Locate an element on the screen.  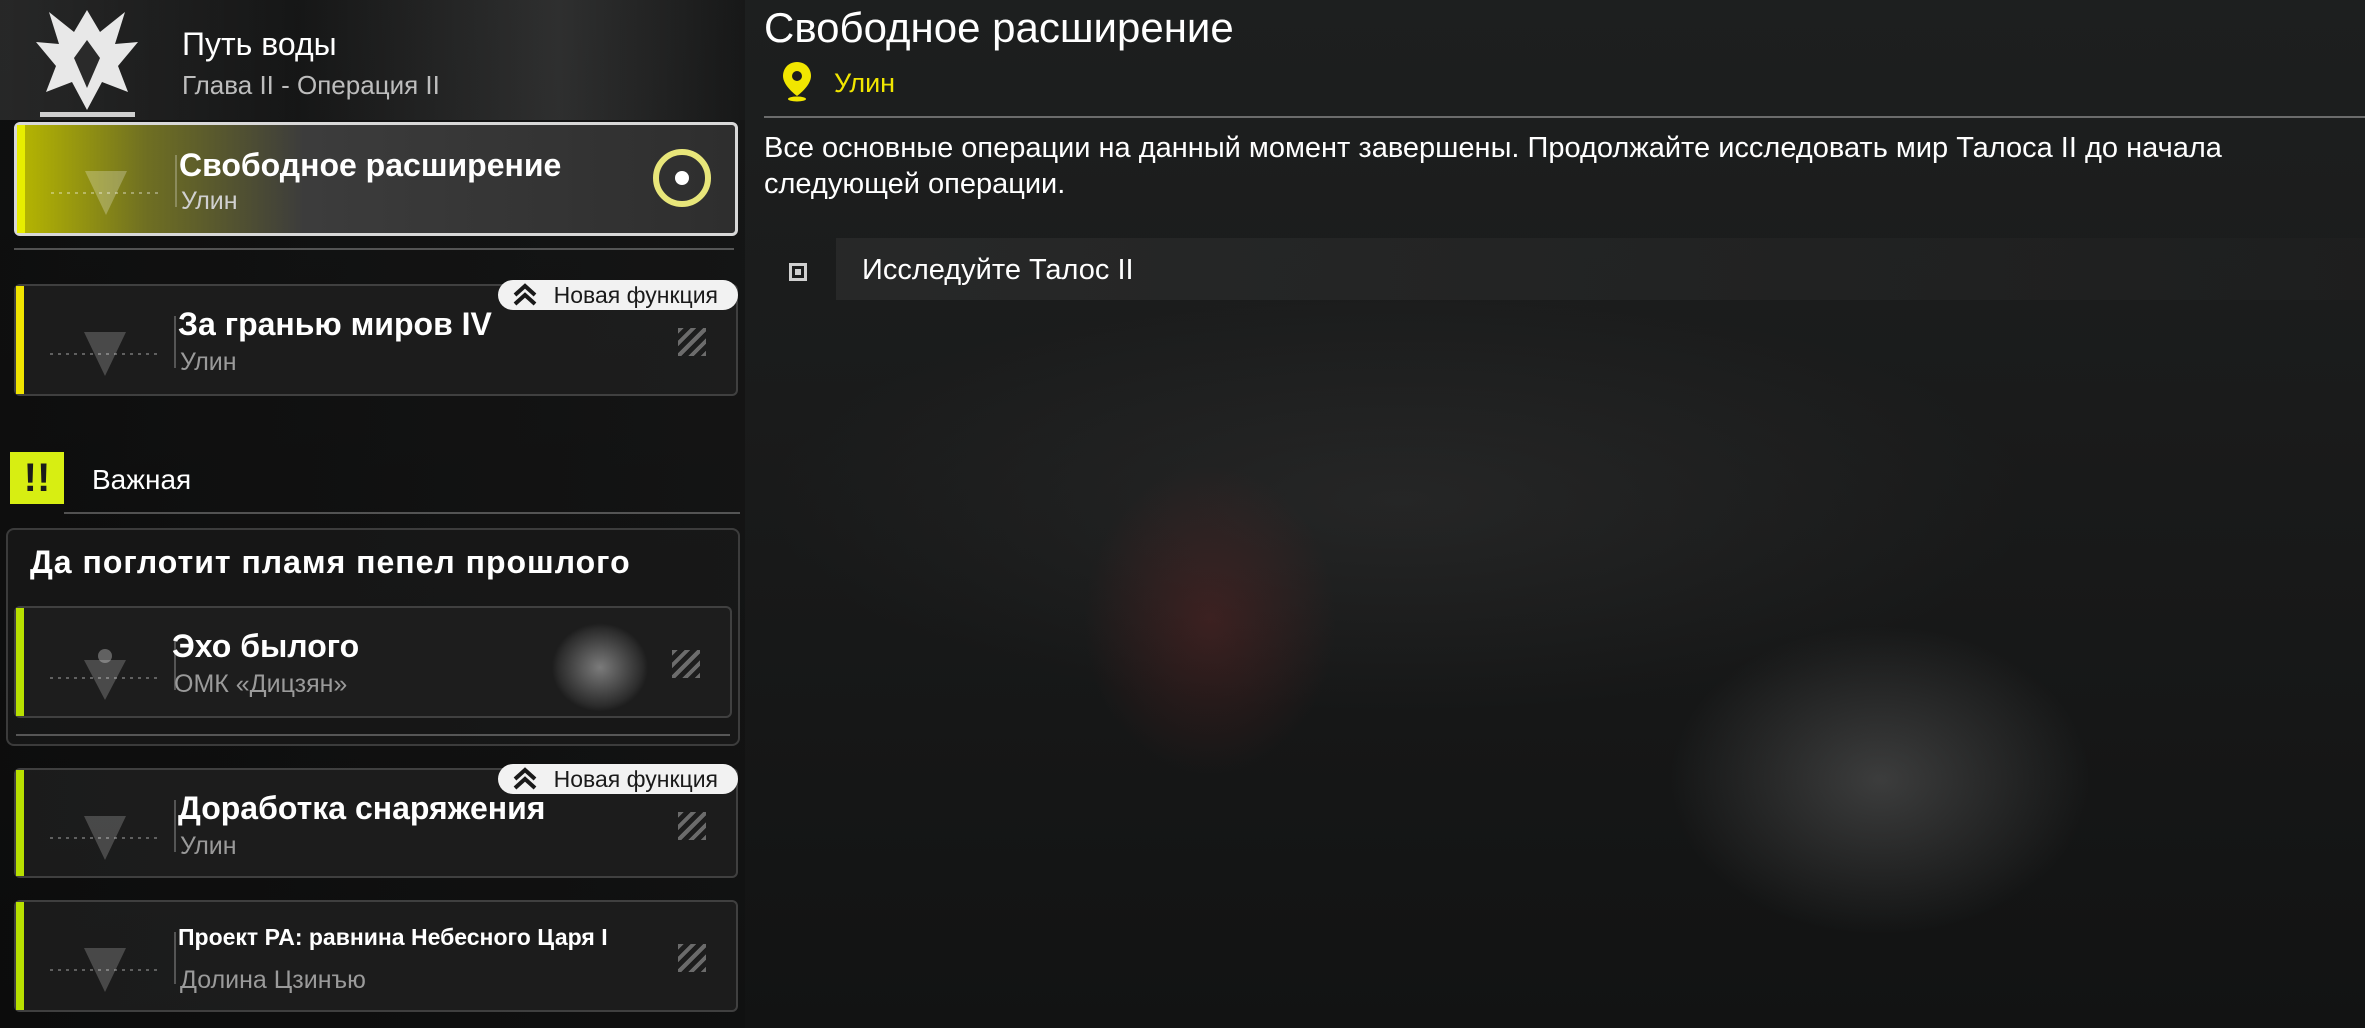
objective-row: Исследуйте Талос II is located at coordinates (1600, 269).